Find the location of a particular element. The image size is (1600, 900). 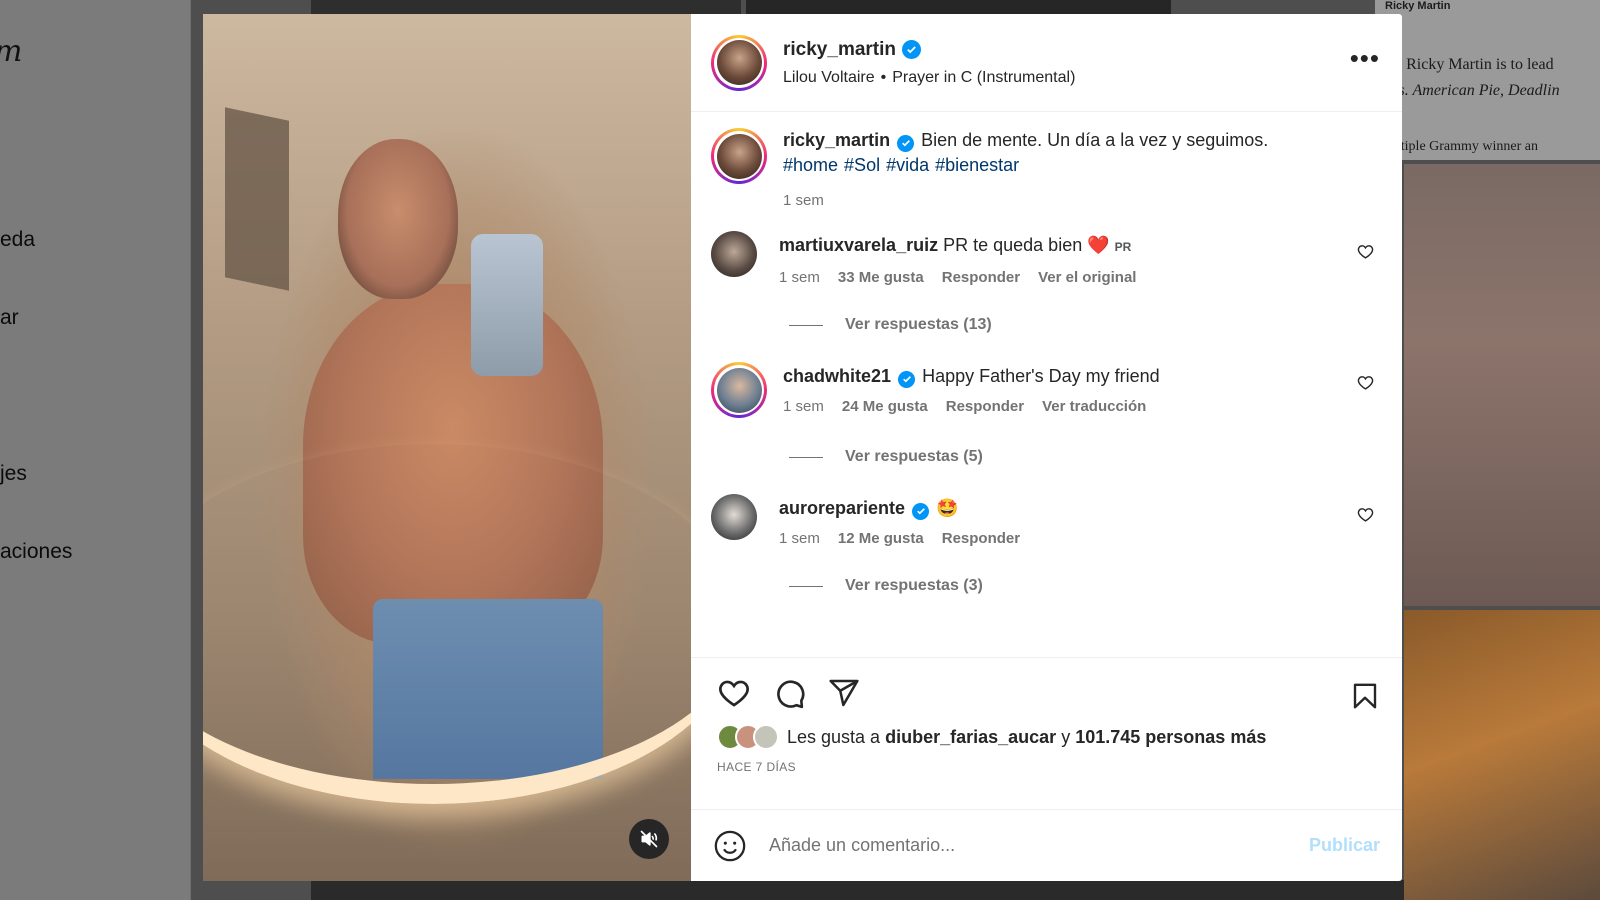

likes-prefix: Les gusta a is located at coordinates (834, 736).